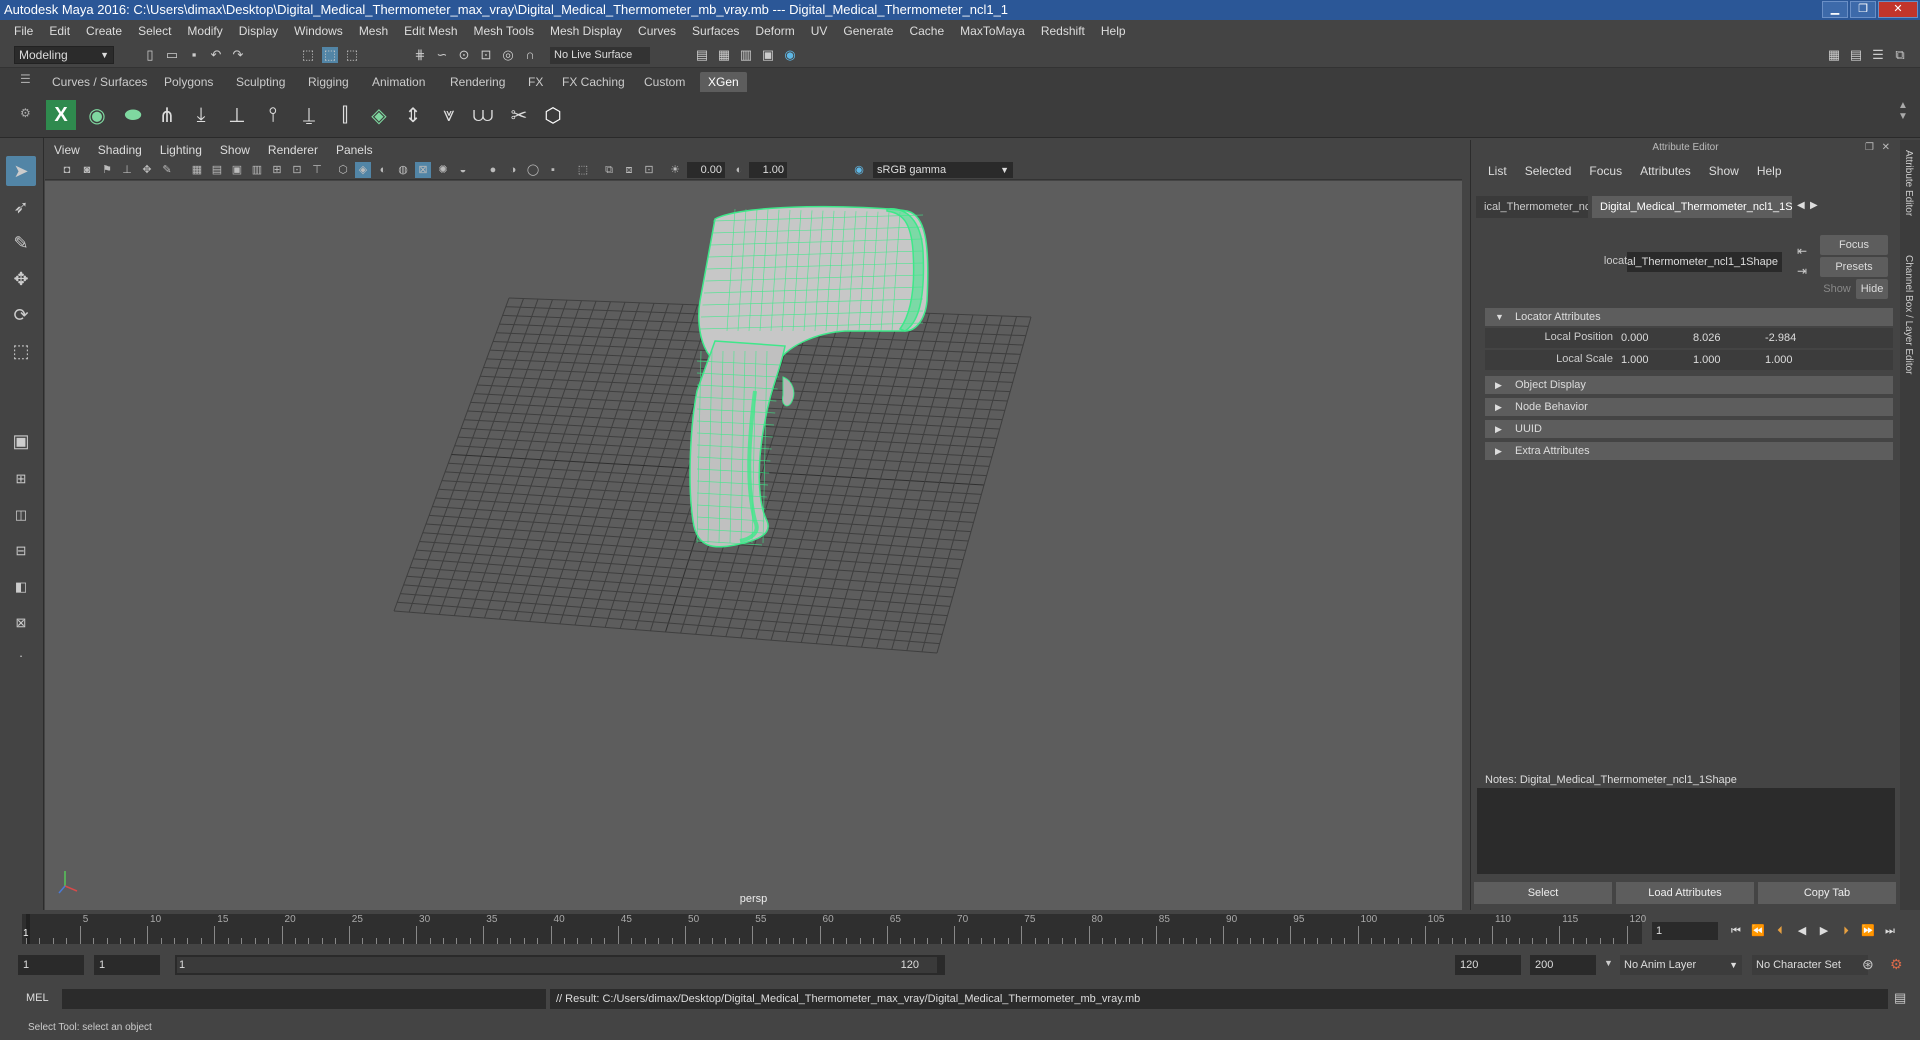 The height and width of the screenshot is (1040, 1920). What do you see at coordinates (1903, 111) in the screenshot?
I see `shelf-scroll-icon: ▲ ▼` at bounding box center [1903, 111].